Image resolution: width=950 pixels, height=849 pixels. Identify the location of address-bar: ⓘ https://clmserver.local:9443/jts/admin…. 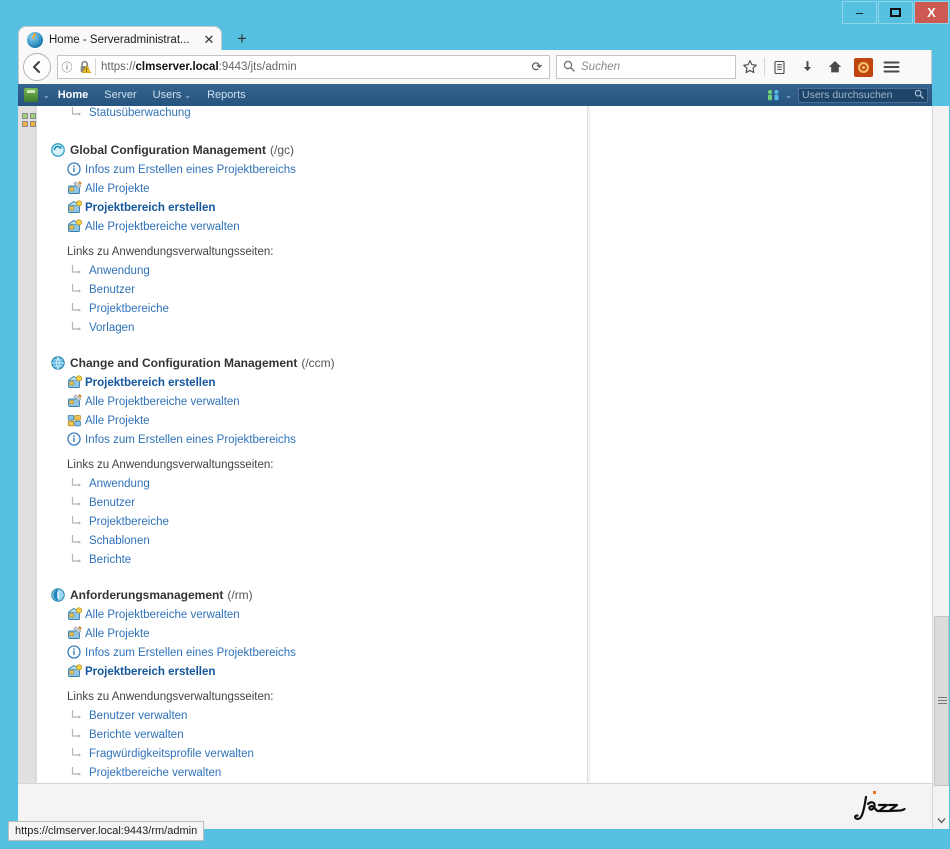
(303, 67).